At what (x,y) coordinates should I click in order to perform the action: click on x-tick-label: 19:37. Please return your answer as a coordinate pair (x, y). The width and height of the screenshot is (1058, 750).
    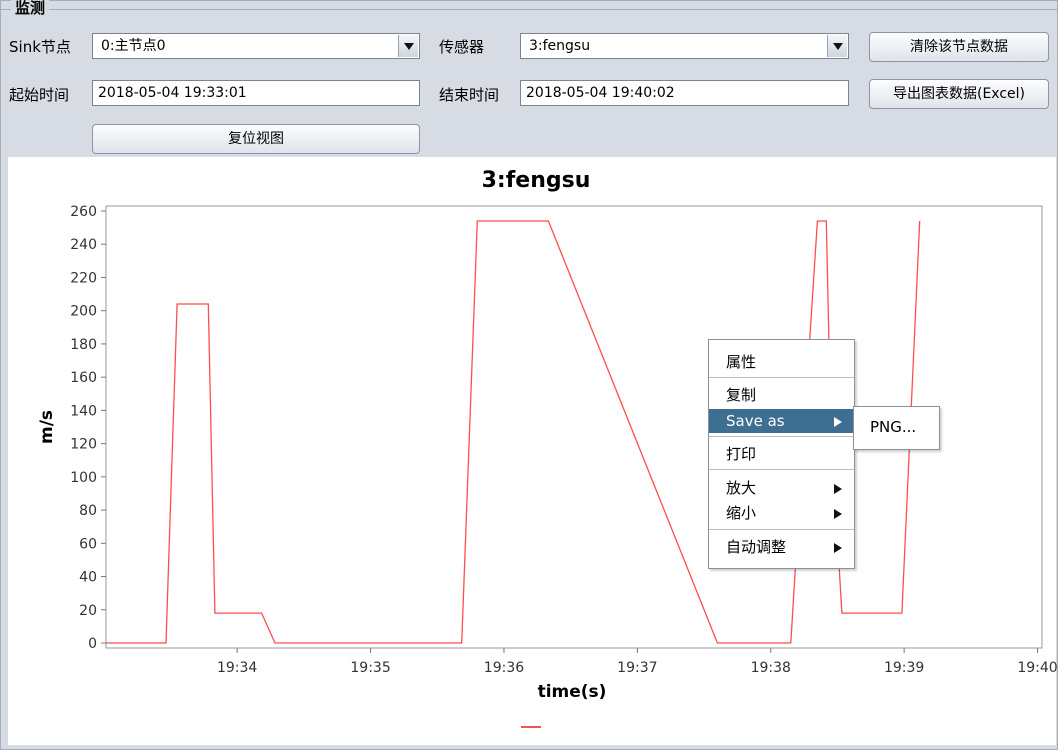
    Looking at the image, I should click on (637, 668).